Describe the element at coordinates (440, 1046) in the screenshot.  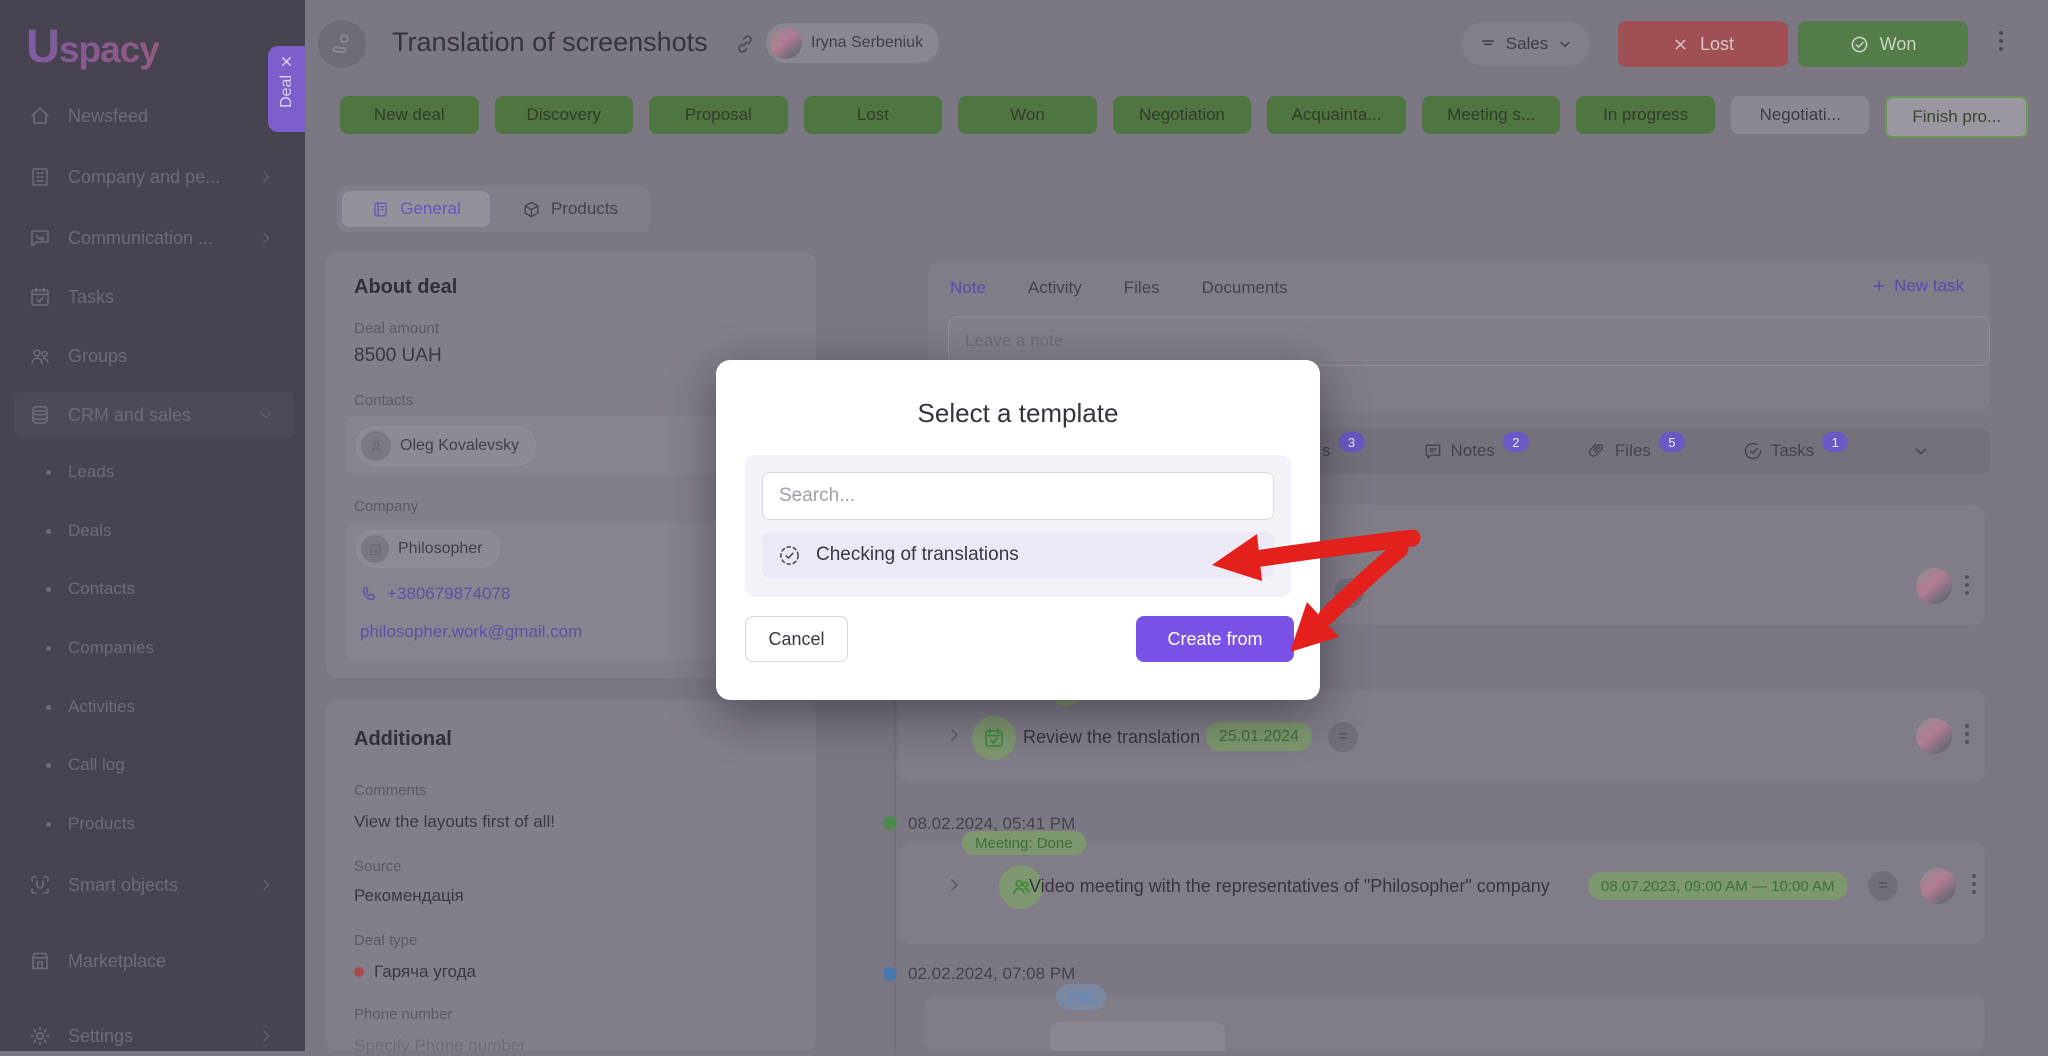
I see `phone-number-placeholder: Specify Phone number` at that location.